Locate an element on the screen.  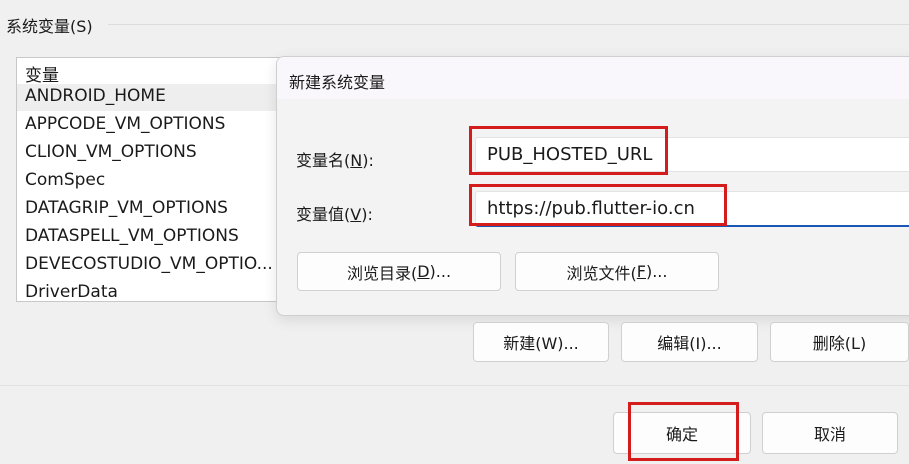
variable-value-label: 变量值(V): is located at coordinates (334, 214).